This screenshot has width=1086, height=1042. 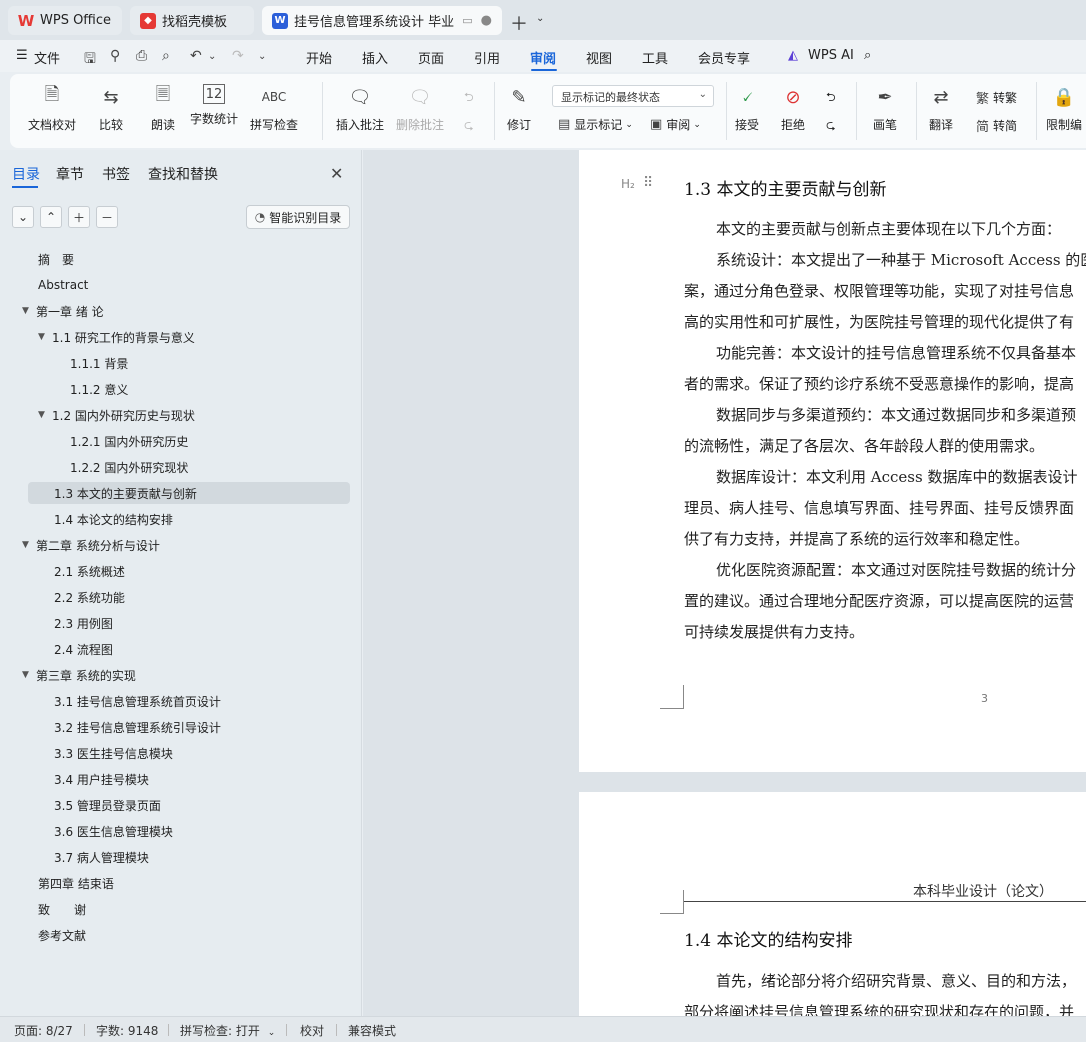 What do you see at coordinates (89, 597) in the screenshot?
I see `toc-item: 2.2 系统功能` at bounding box center [89, 597].